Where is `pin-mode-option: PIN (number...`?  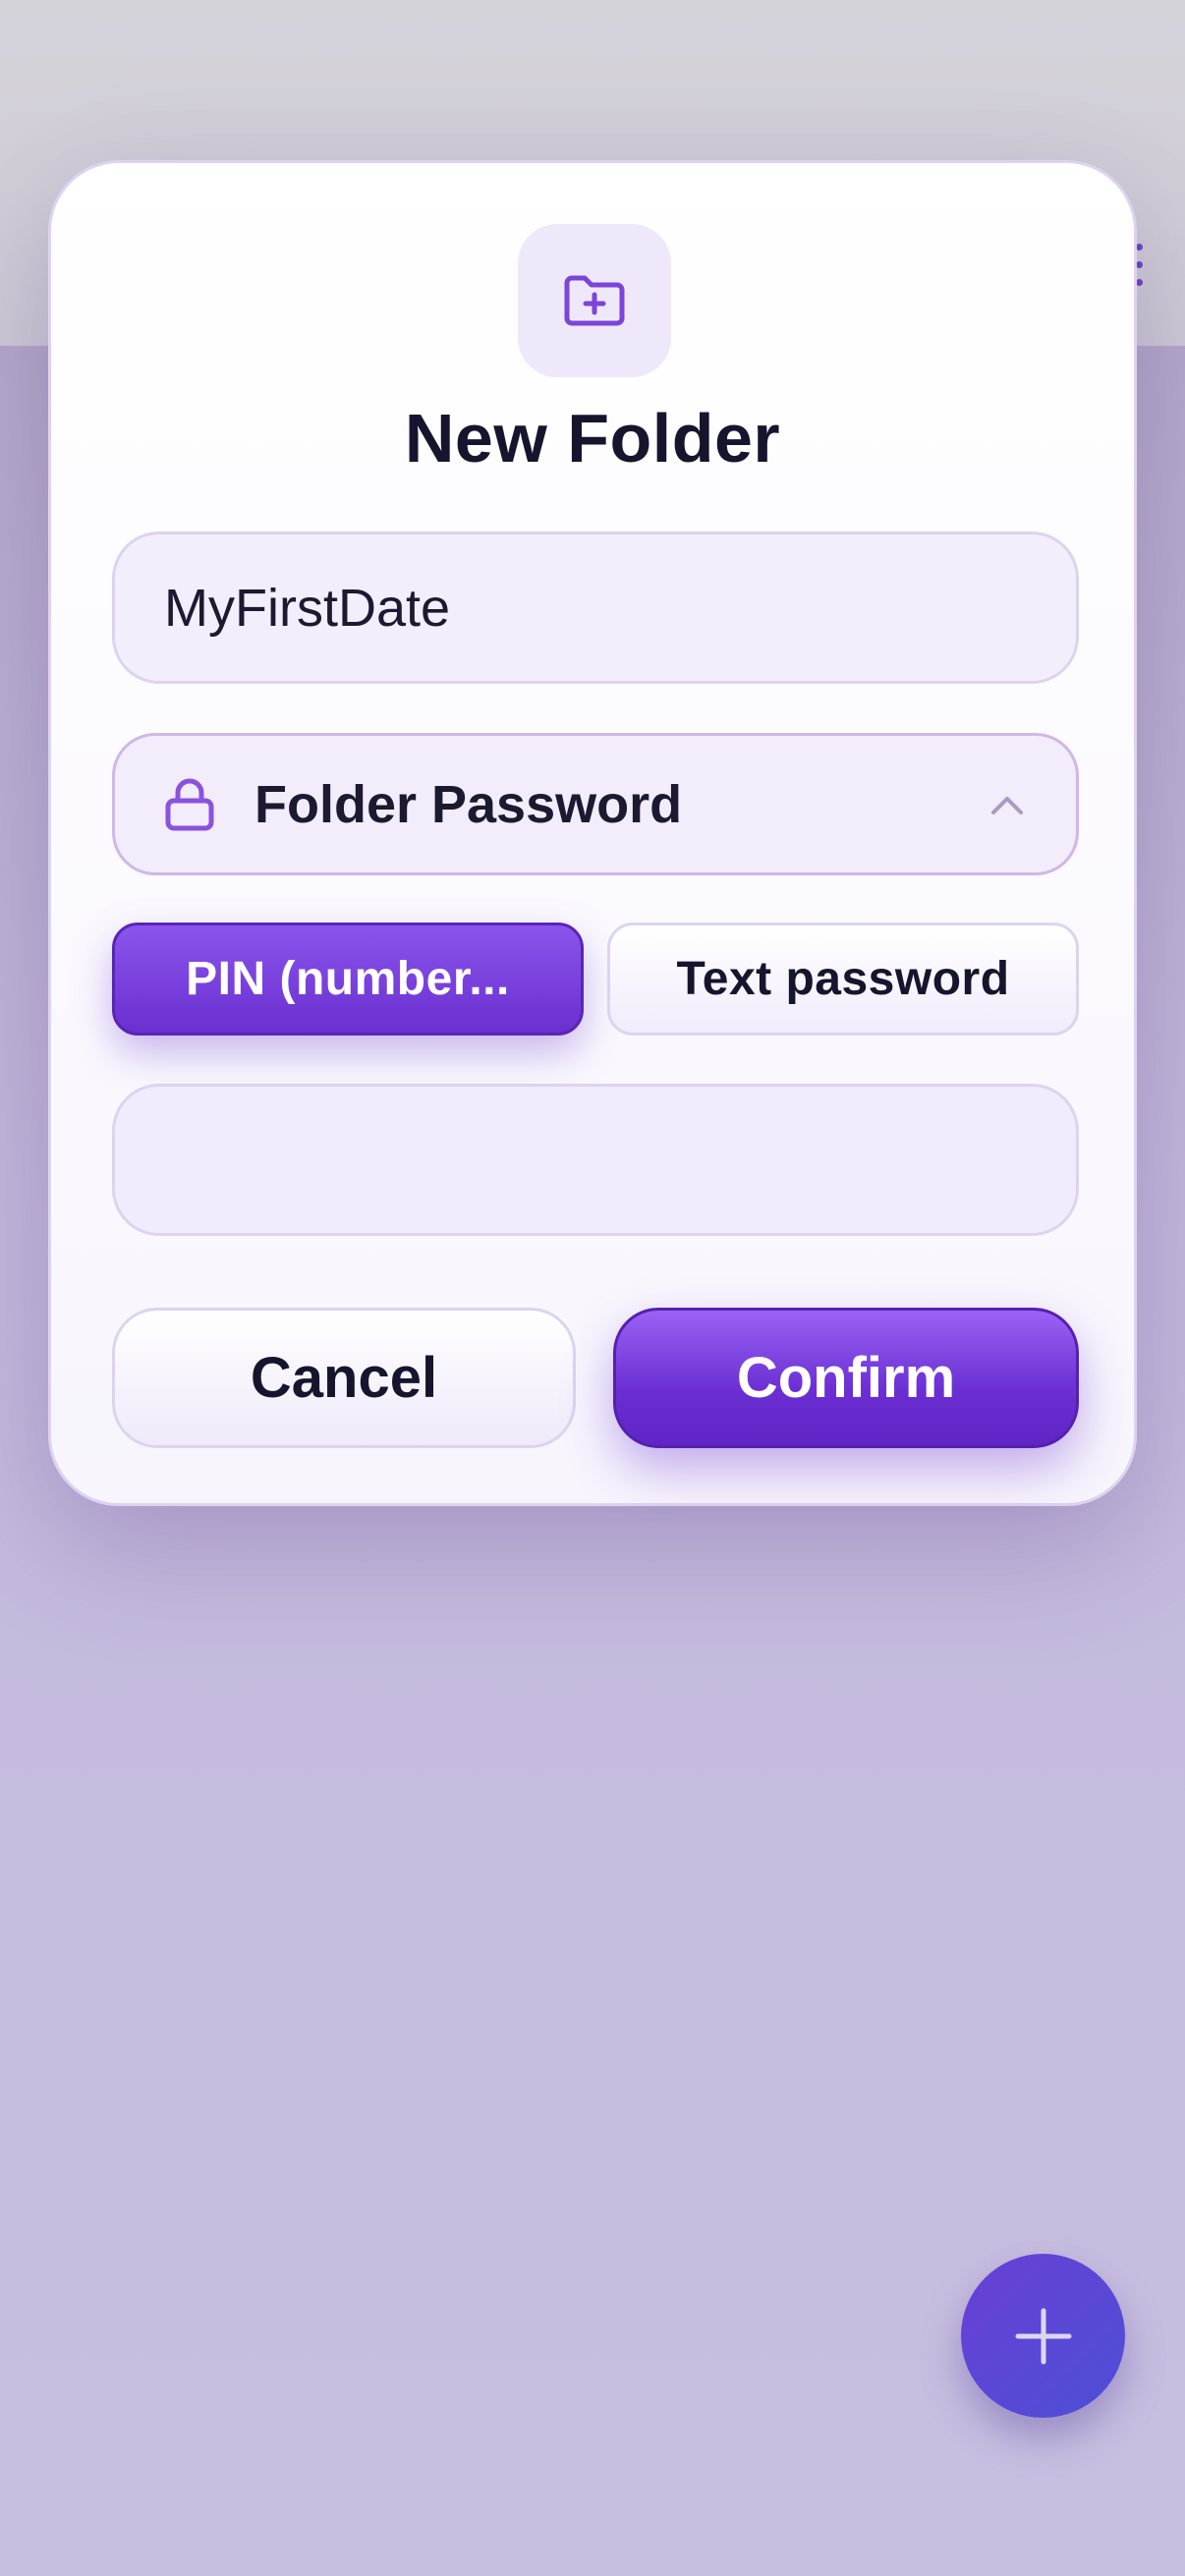 pin-mode-option: PIN (number... is located at coordinates (348, 979).